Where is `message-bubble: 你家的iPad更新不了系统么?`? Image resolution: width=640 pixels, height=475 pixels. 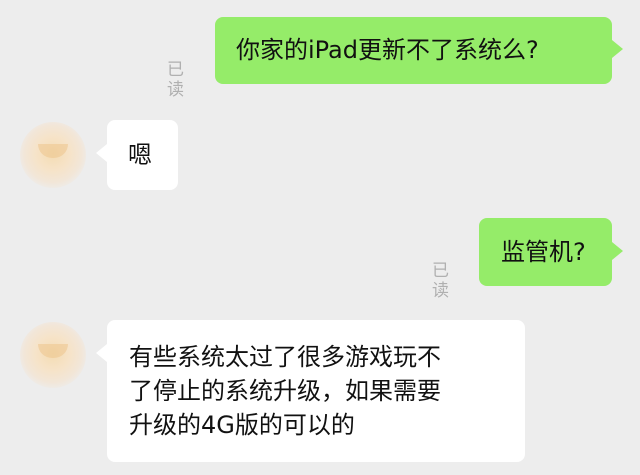
message-bubble: 你家的iPad更新不了系统么? is located at coordinates (413, 50).